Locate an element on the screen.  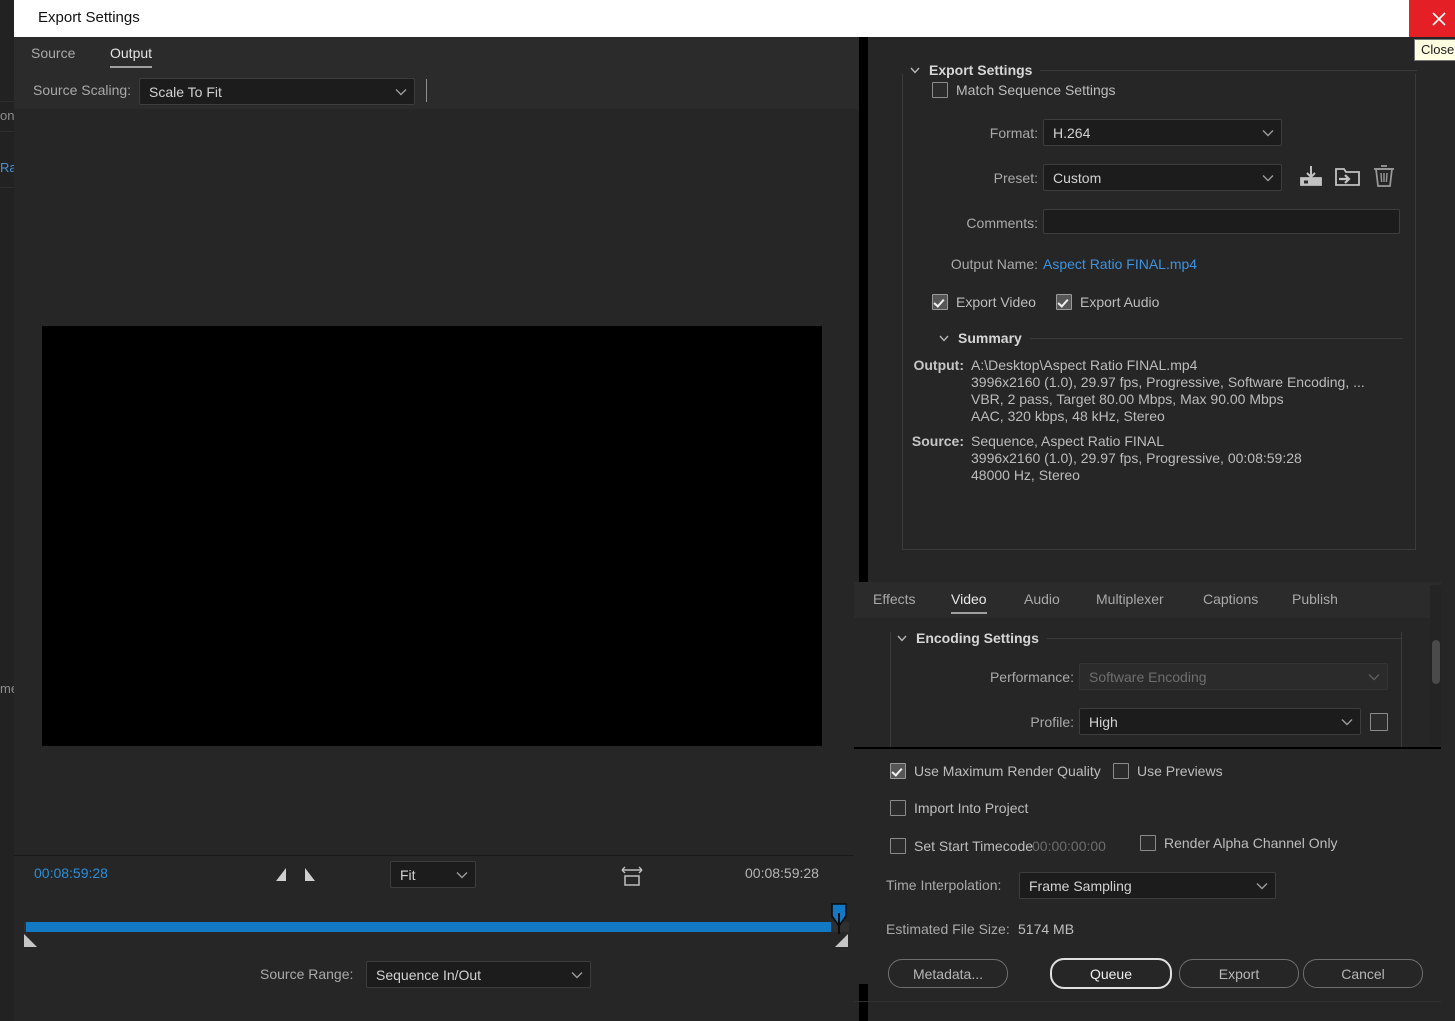
format-select: H.264 is located at coordinates (1162, 132).